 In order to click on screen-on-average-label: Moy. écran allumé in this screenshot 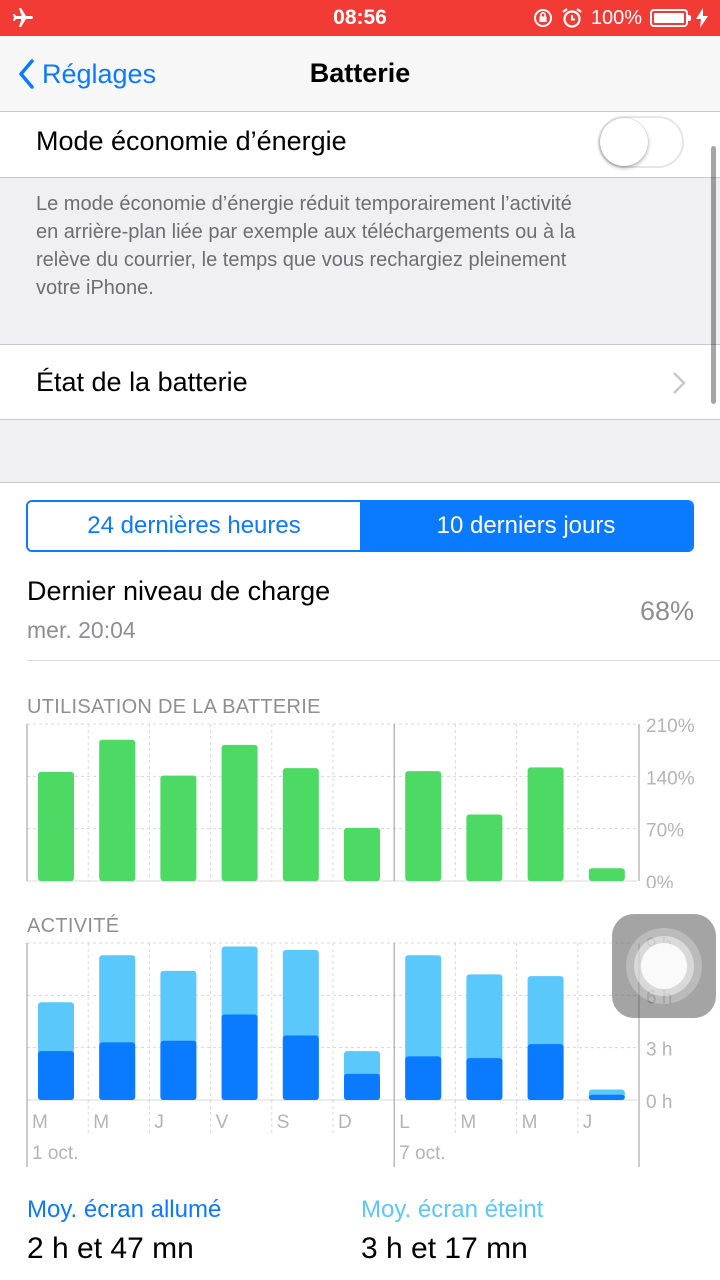, I will do `click(124, 1209)`.